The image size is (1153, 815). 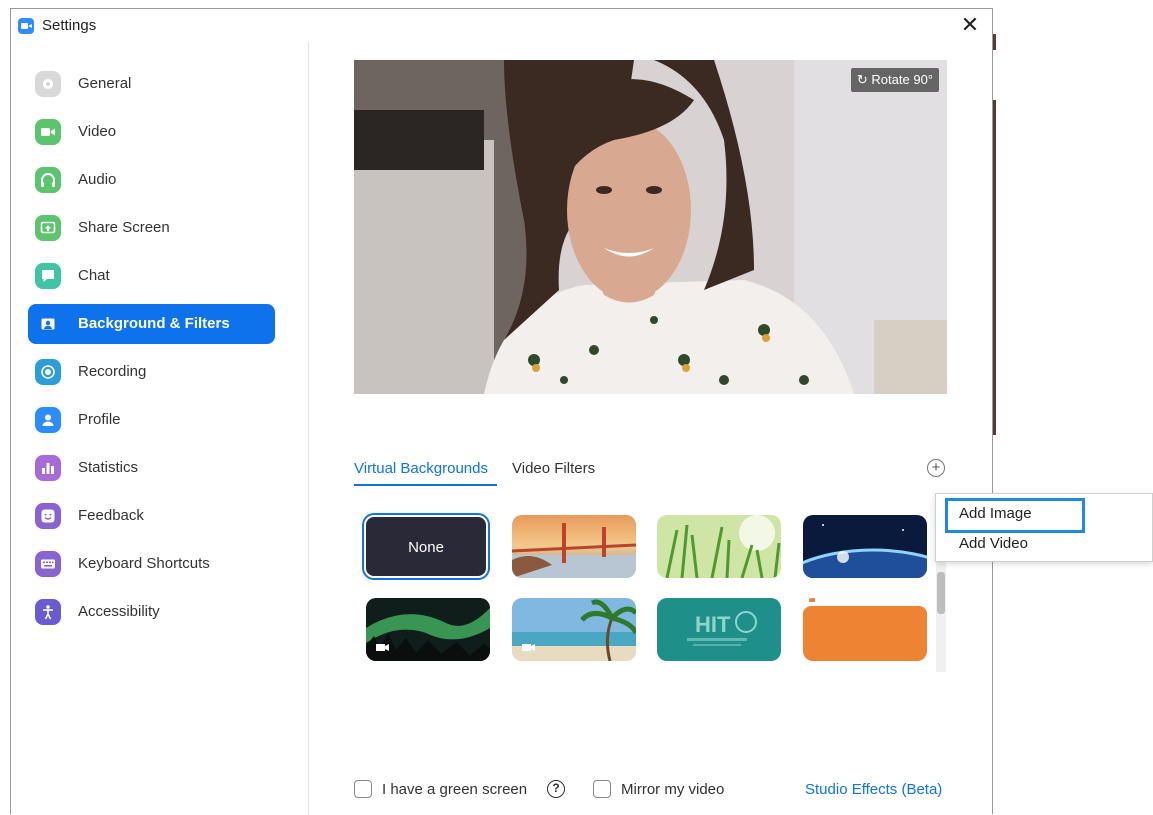 I want to click on sidebar-item-general: General, so click(x=151, y=84).